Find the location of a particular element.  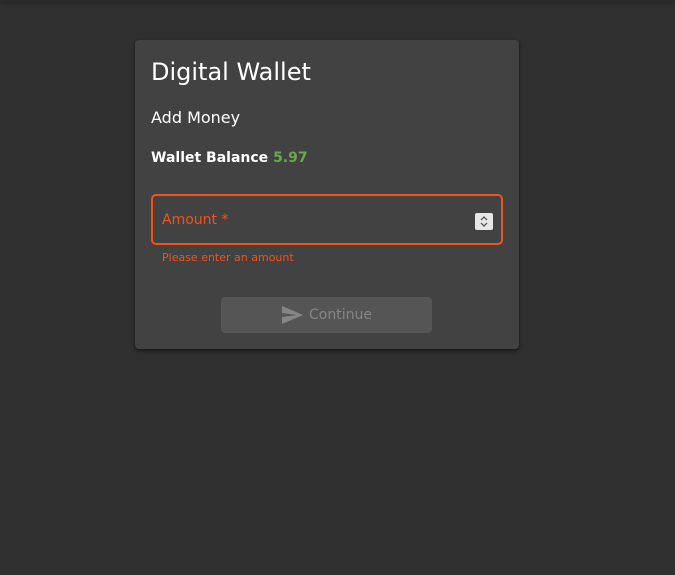

card-subtitle: Add Money is located at coordinates (196, 117).